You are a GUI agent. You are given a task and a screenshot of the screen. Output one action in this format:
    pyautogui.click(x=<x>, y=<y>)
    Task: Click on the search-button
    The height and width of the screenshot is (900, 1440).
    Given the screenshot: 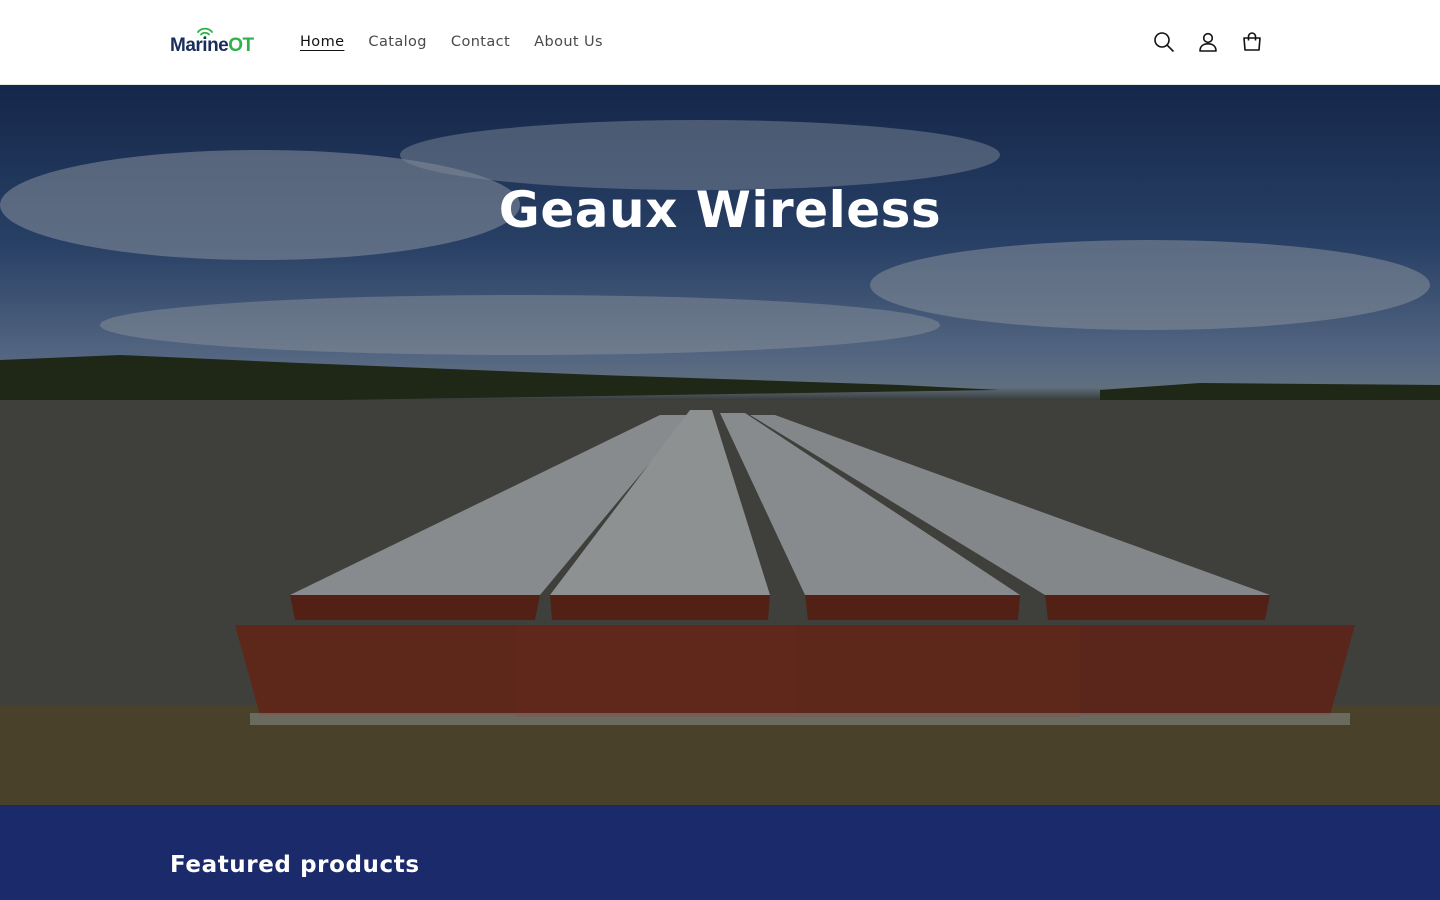 What is the action you would take?
    pyautogui.click(x=1164, y=42)
    